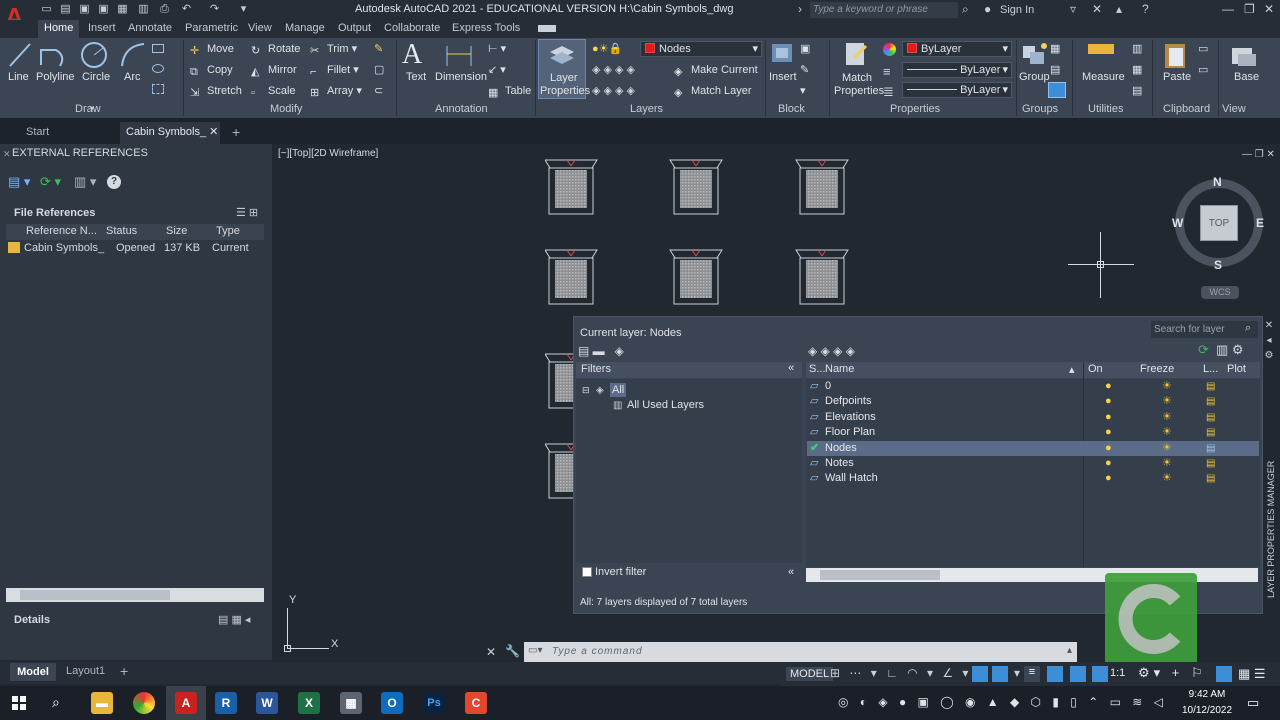  What do you see at coordinates (94, 111) in the screenshot?
I see `draw-expand-icon: ▾` at bounding box center [94, 111].